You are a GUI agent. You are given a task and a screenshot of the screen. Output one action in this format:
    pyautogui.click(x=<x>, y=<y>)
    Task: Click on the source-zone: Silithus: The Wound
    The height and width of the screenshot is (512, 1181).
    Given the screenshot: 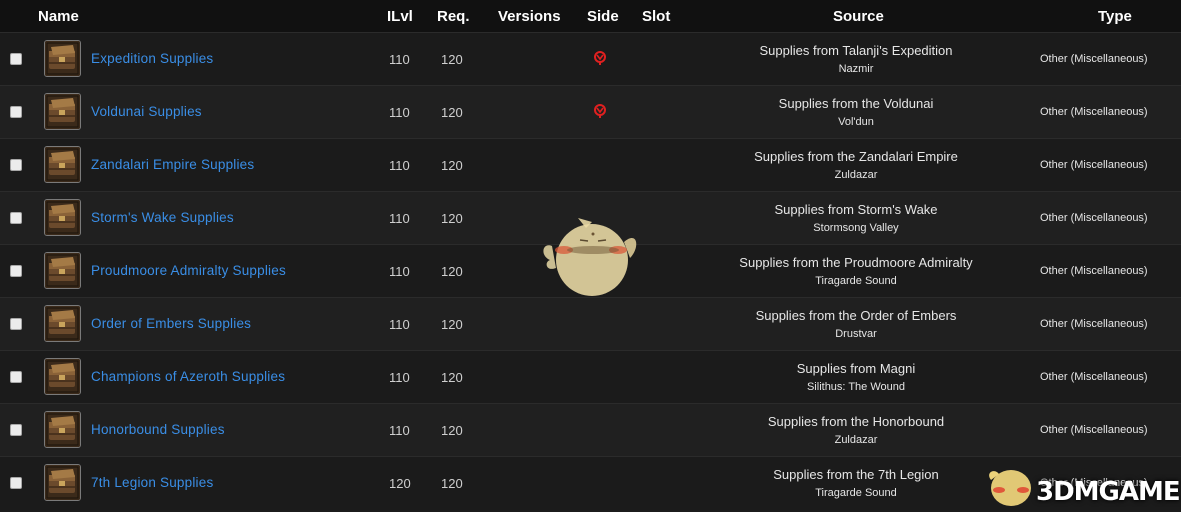 What is the action you would take?
    pyautogui.click(x=856, y=387)
    